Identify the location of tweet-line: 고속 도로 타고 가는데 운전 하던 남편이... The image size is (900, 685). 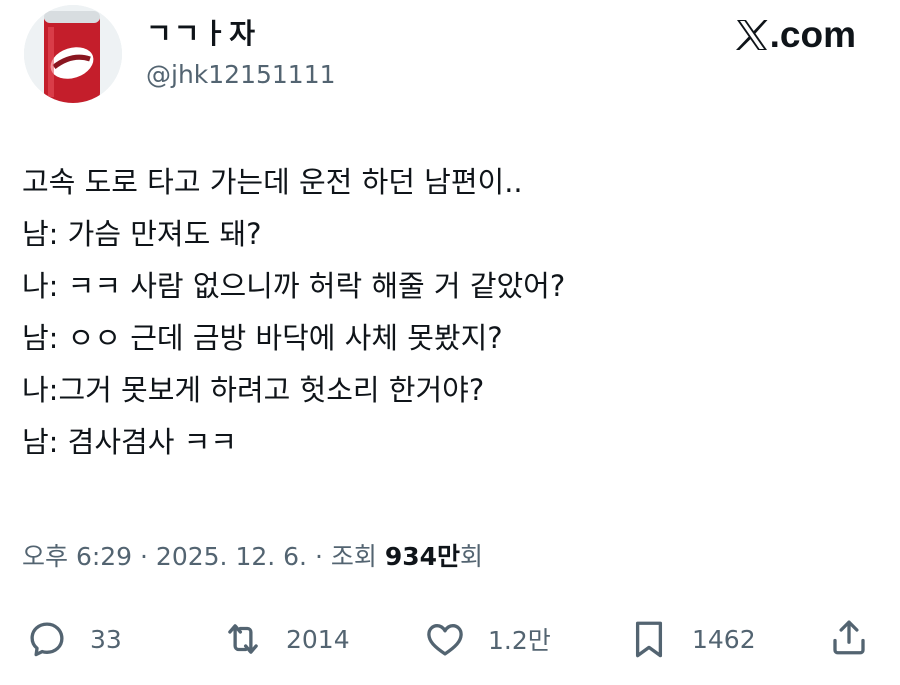
(272, 182).